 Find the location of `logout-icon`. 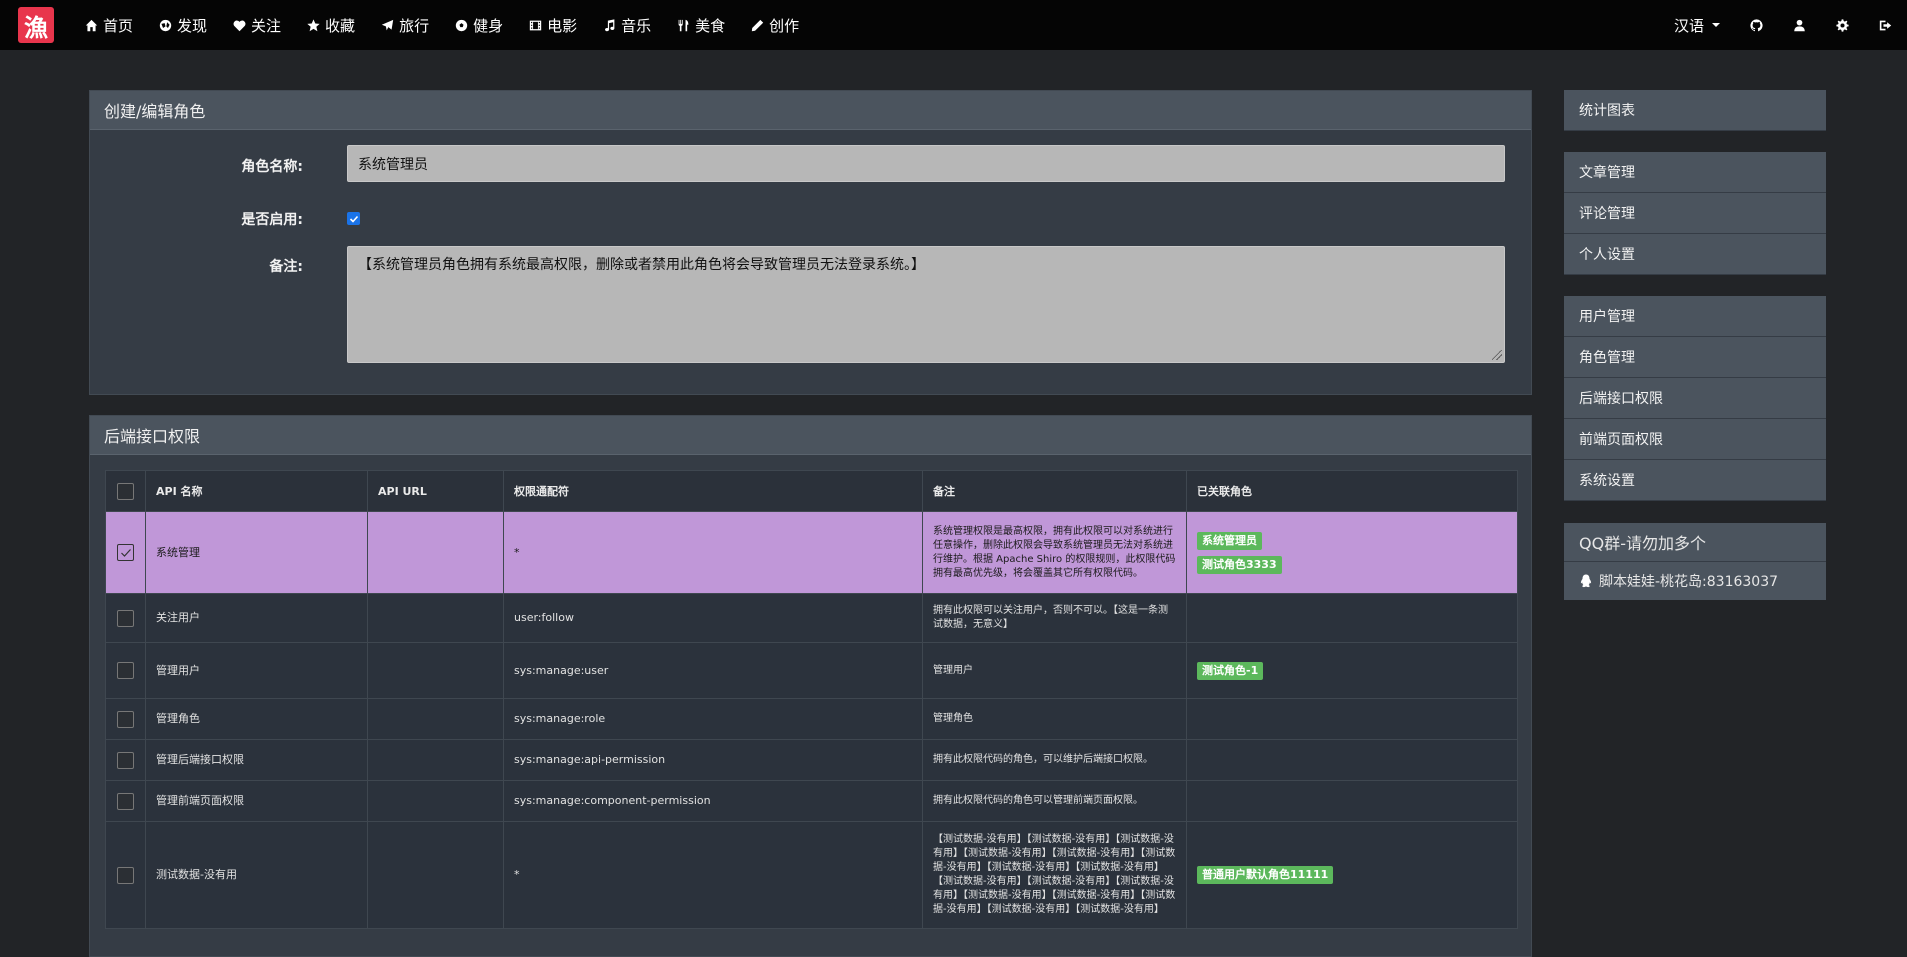

logout-icon is located at coordinates (1885, 25).